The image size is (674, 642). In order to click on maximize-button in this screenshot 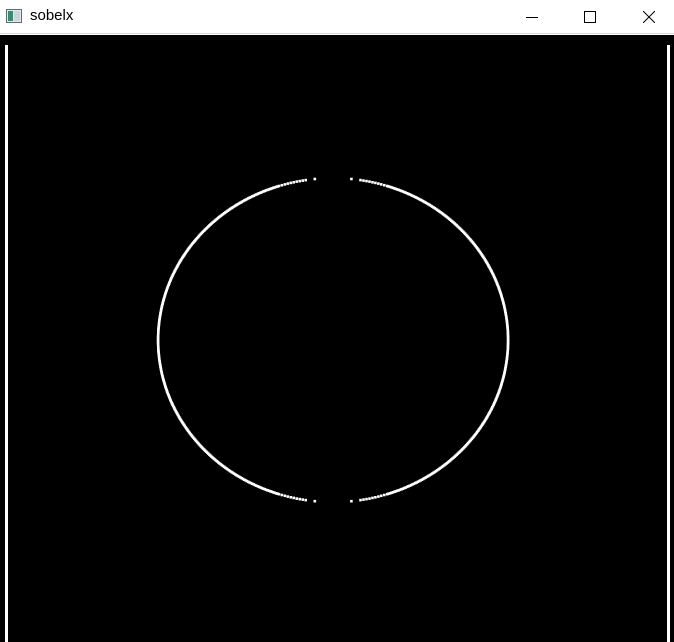, I will do `click(590, 16)`.